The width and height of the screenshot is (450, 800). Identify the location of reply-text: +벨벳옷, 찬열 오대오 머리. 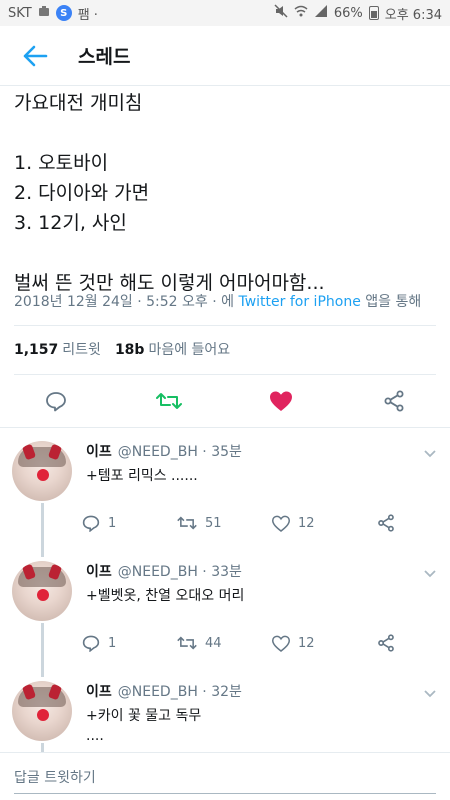
(165, 596).